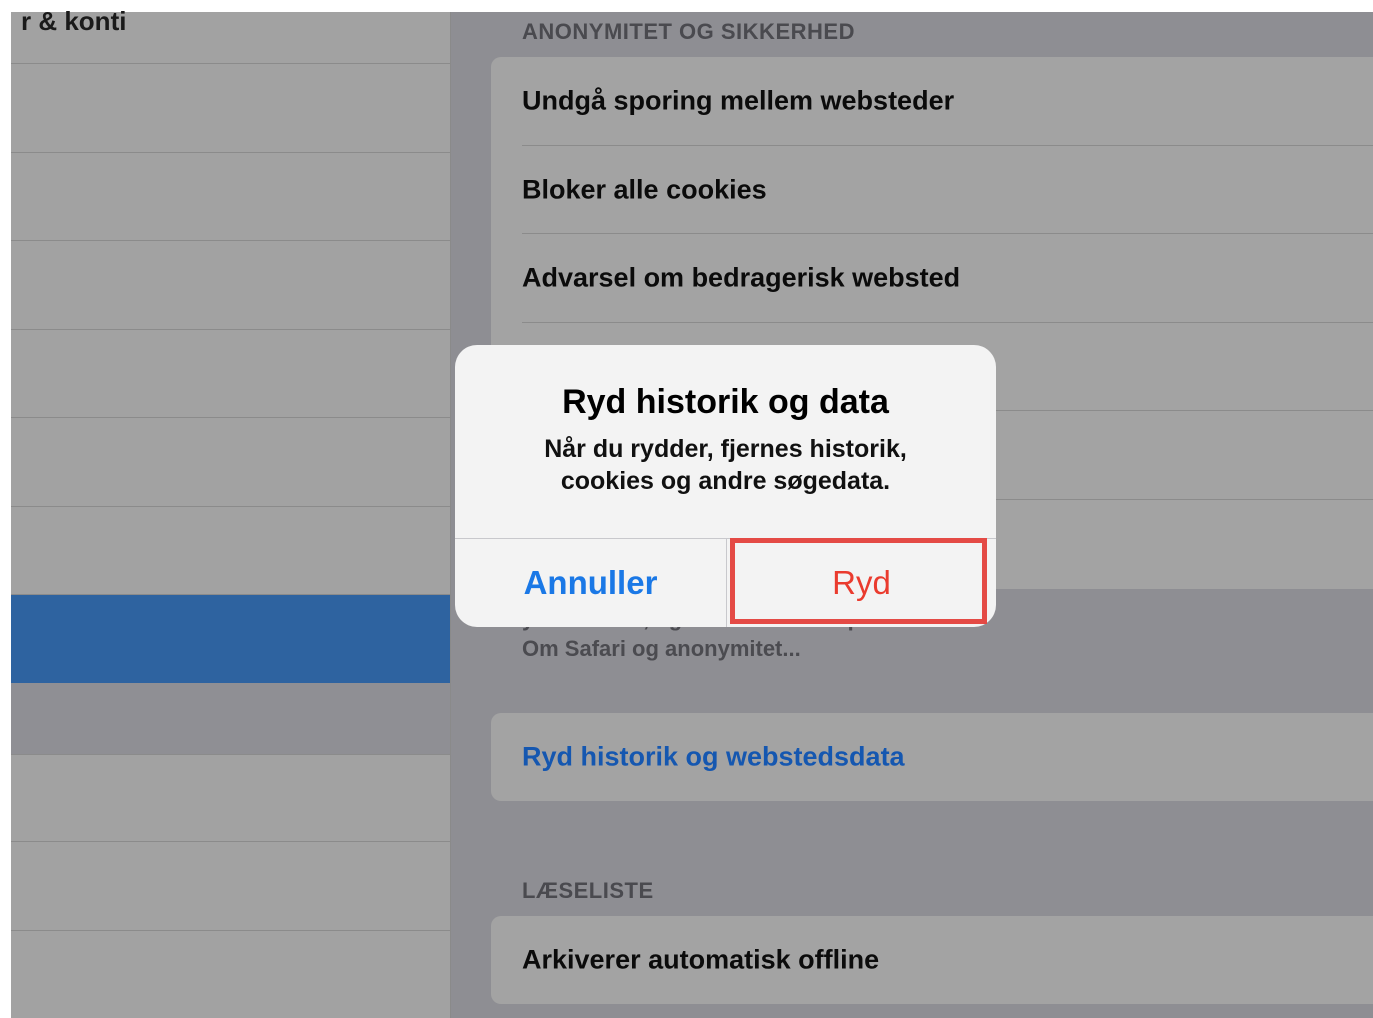 This screenshot has height=1018, width=1373. Describe the element at coordinates (725, 481) in the screenshot. I see `alert-message-line: cookies og andre søgedata.` at that location.